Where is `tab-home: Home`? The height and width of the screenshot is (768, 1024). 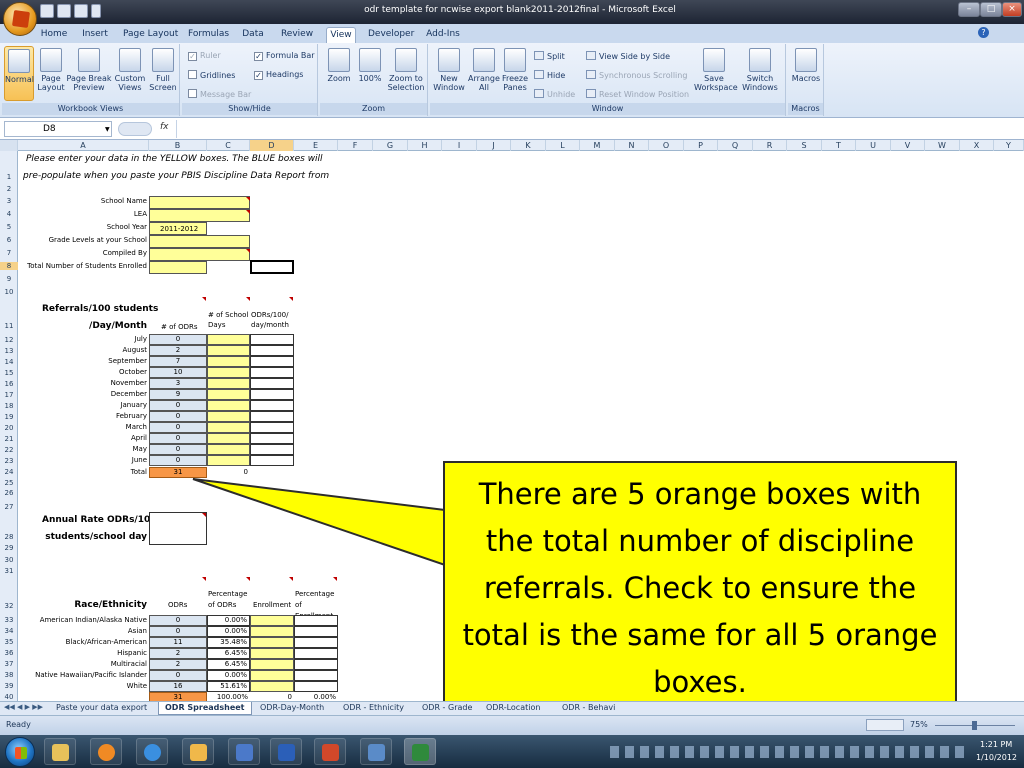
tab-home: Home is located at coordinates (54, 35).